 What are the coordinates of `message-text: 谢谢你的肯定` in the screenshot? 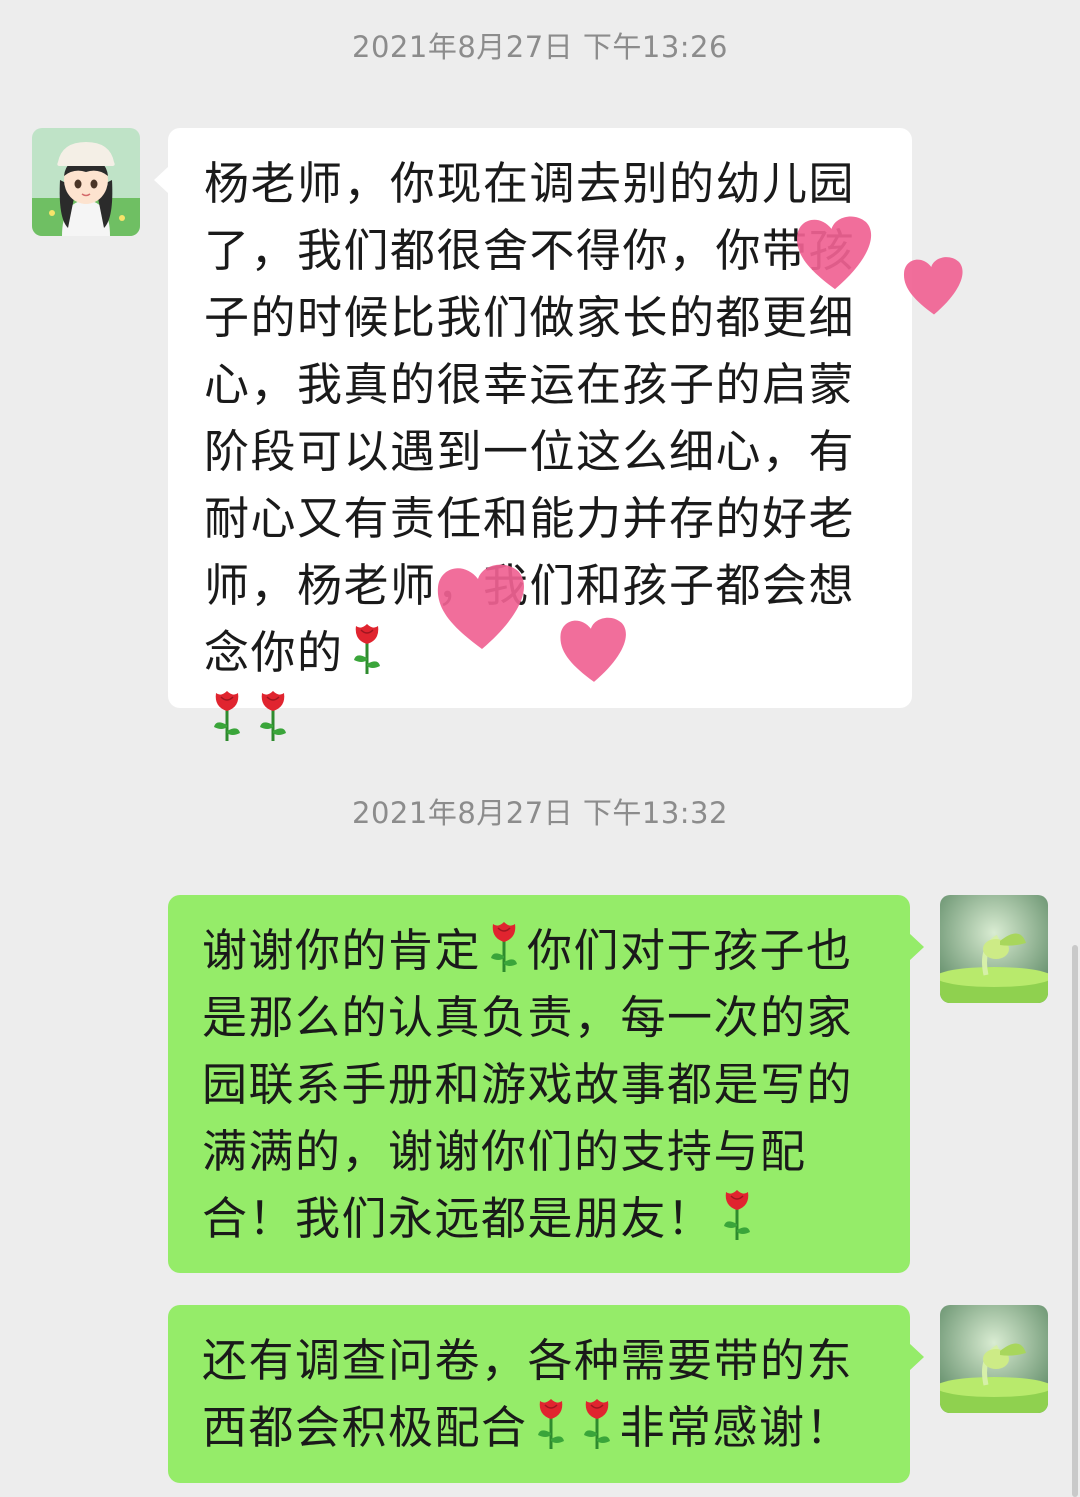 It's located at (342, 950).